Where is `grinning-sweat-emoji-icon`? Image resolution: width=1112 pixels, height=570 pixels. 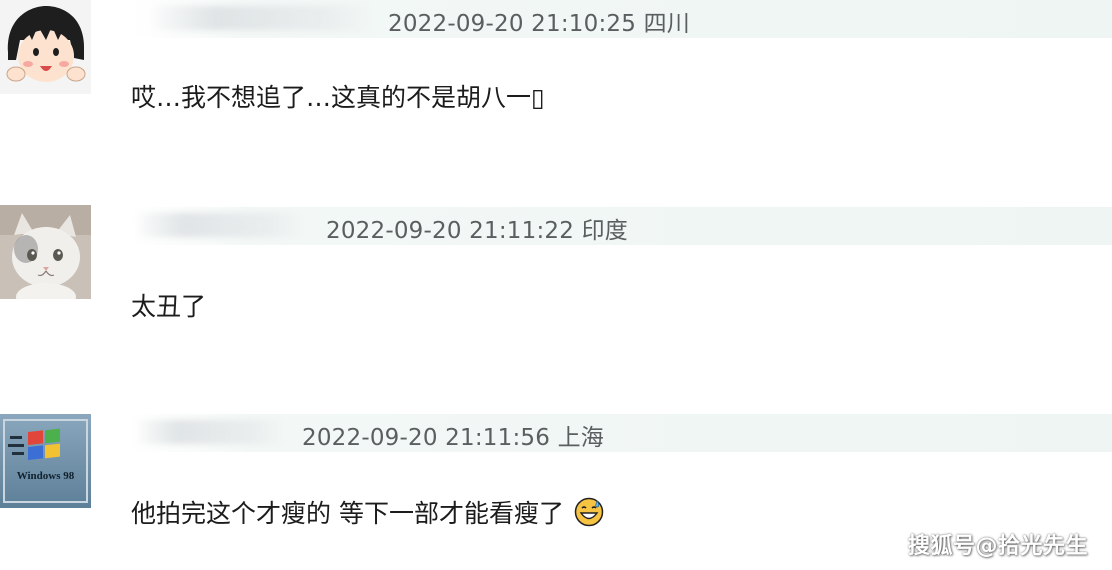
grinning-sweat-emoji-icon is located at coordinates (589, 512).